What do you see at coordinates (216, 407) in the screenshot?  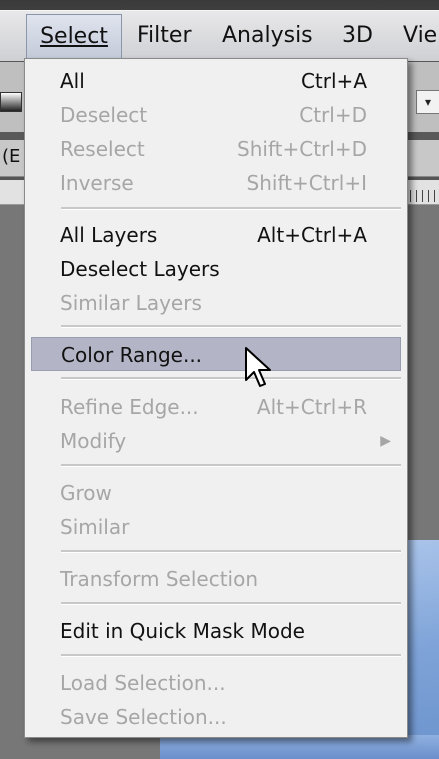 I see `menu-item-refine-edge: Refine Edge... Alt+Ctrl+R` at bounding box center [216, 407].